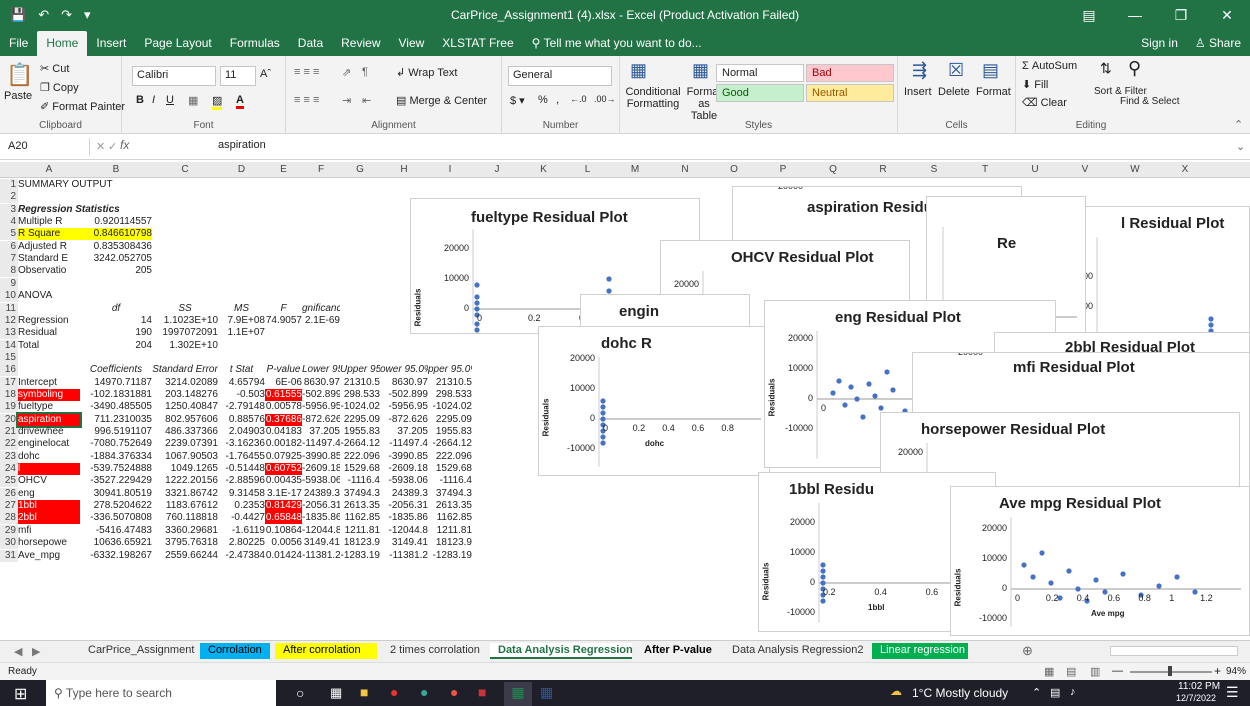 Image resolution: width=1250 pixels, height=706 pixels. I want to click on cell: SS, so click(185, 309).